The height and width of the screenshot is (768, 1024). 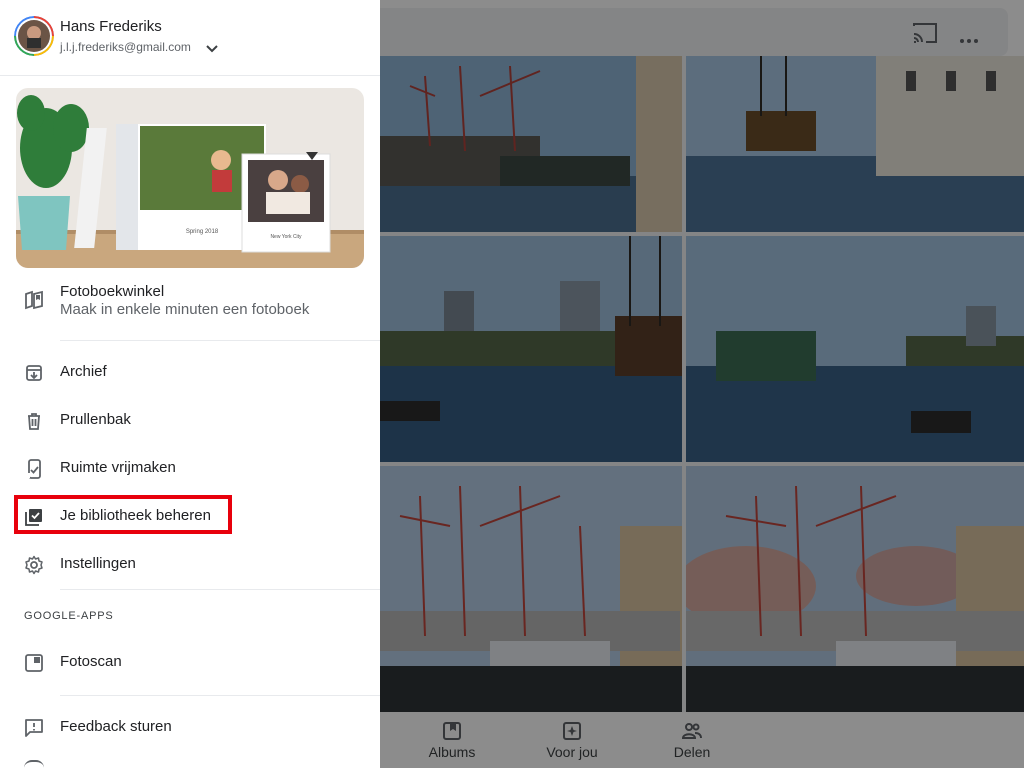 I want to click on menu-item-label: Fotoboekwinkel, so click(x=112, y=291).